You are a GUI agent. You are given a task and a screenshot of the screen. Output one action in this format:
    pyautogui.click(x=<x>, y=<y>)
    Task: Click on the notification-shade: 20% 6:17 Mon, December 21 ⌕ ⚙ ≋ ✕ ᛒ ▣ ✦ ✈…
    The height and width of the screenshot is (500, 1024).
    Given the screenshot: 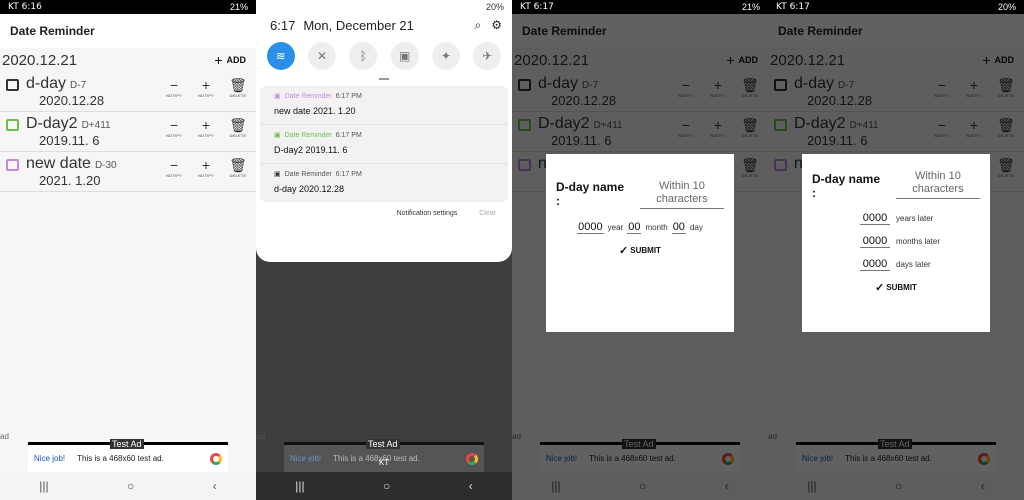 What is the action you would take?
    pyautogui.click(x=384, y=131)
    